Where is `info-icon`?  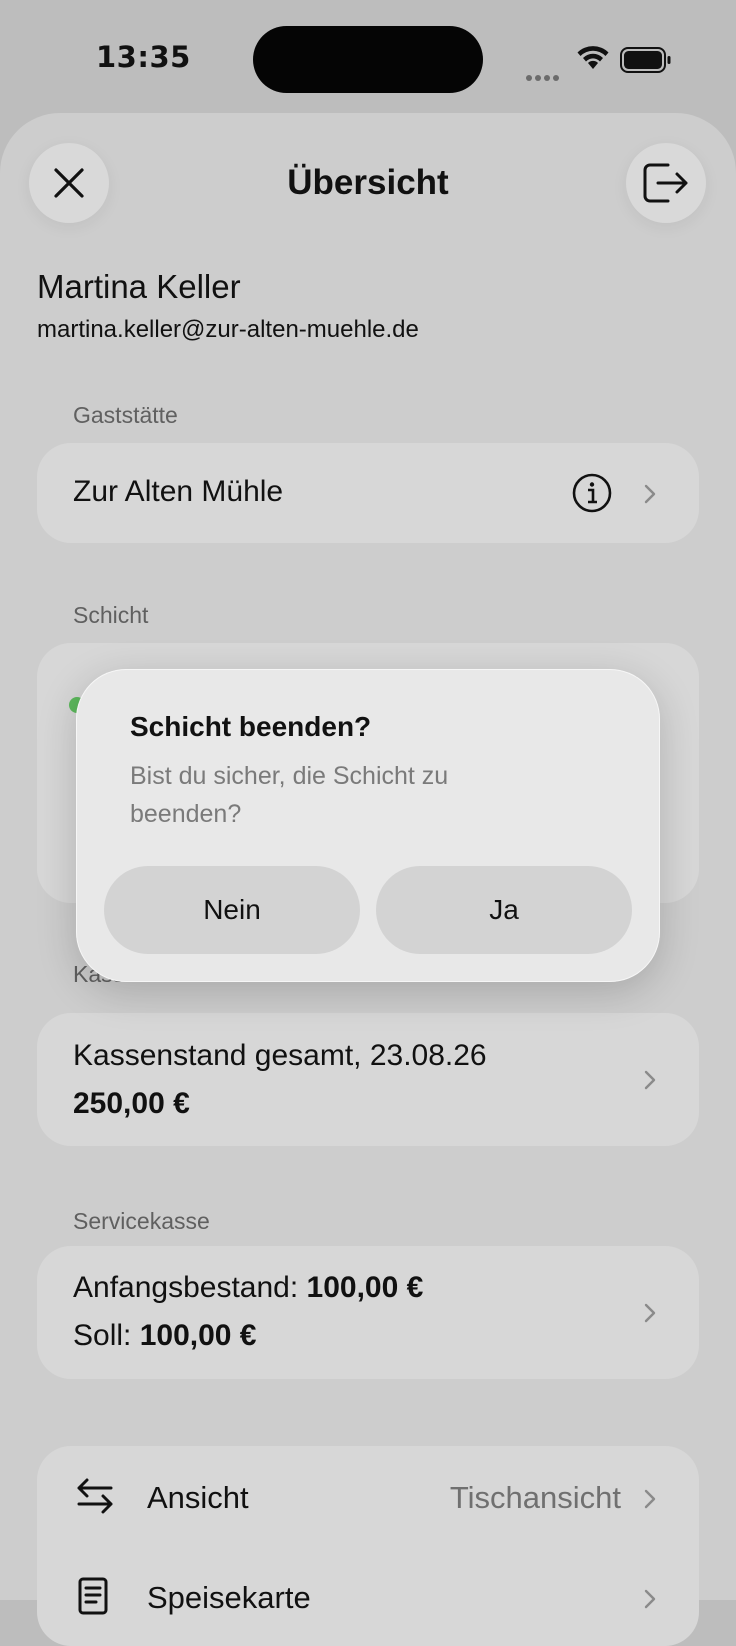 info-icon is located at coordinates (592, 493).